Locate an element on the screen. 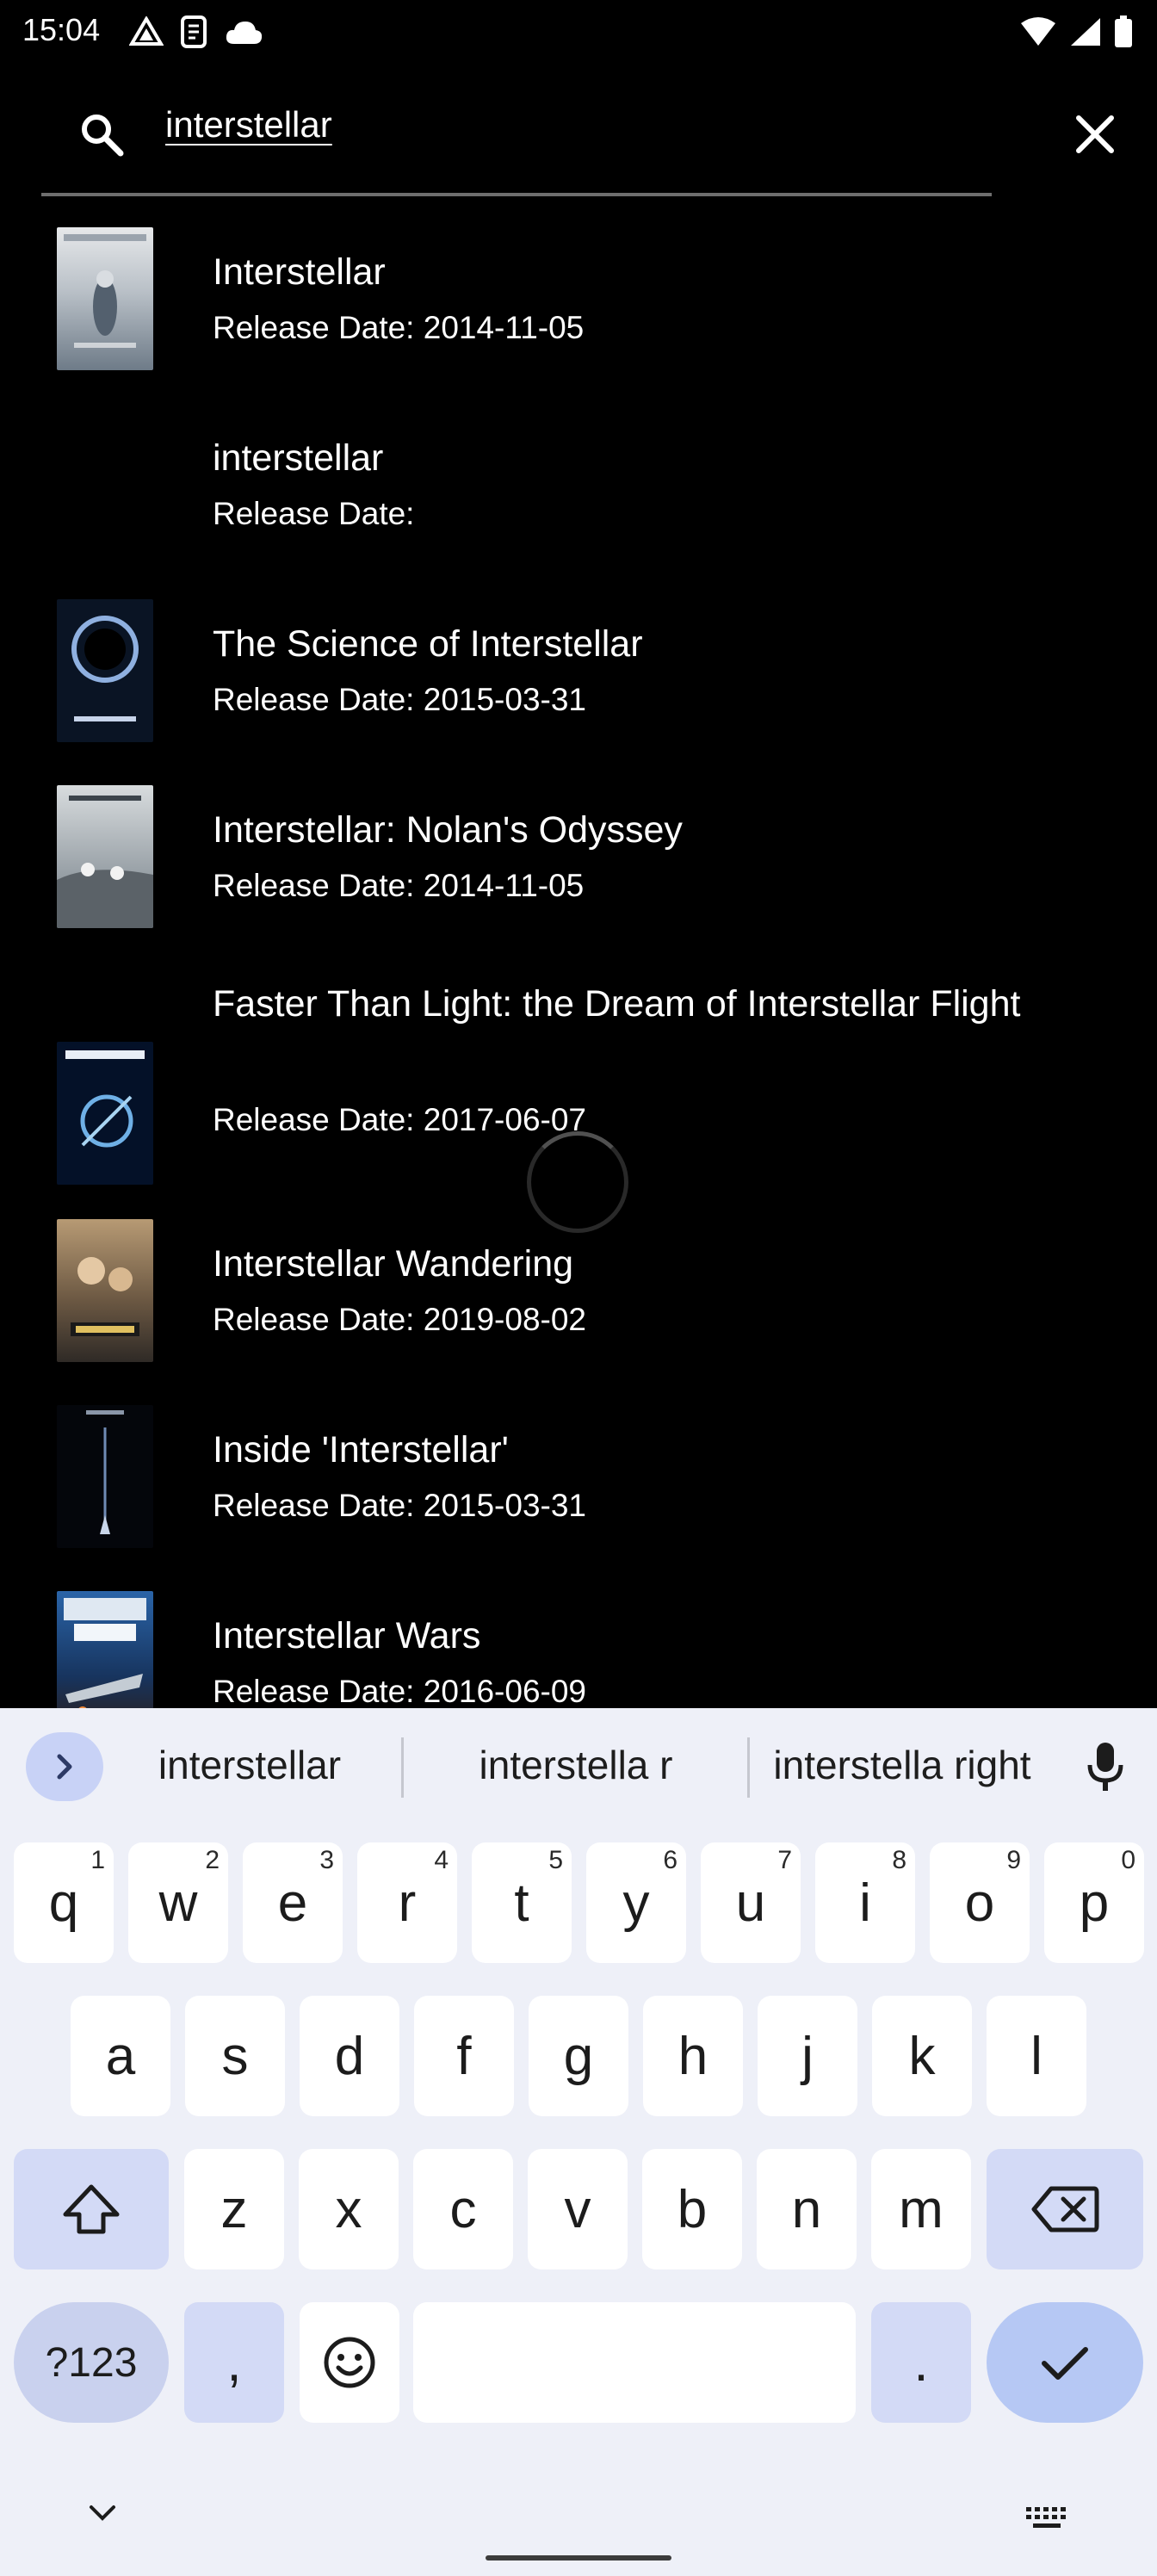 The width and height of the screenshot is (1157, 2576). key-c: c is located at coordinates (463, 2209).